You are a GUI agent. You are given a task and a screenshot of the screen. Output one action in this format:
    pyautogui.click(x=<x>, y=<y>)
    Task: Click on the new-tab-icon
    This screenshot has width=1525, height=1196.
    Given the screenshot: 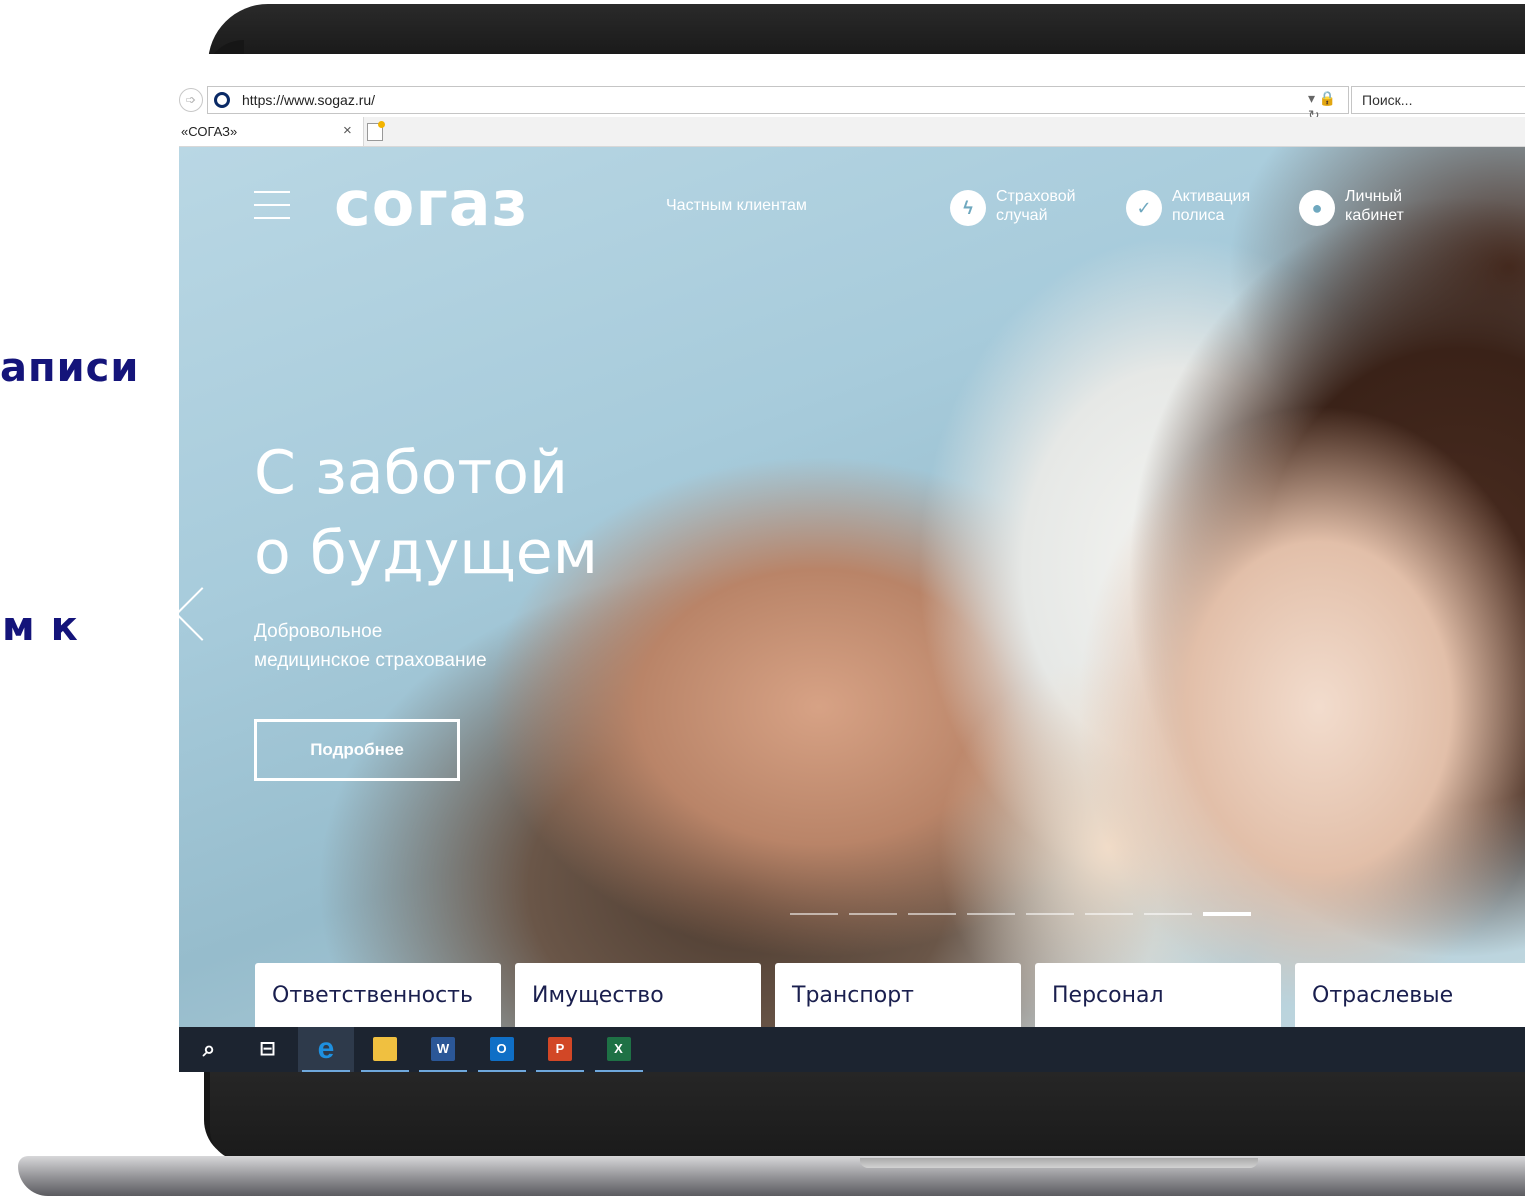 What is the action you would take?
    pyautogui.click(x=376, y=131)
    